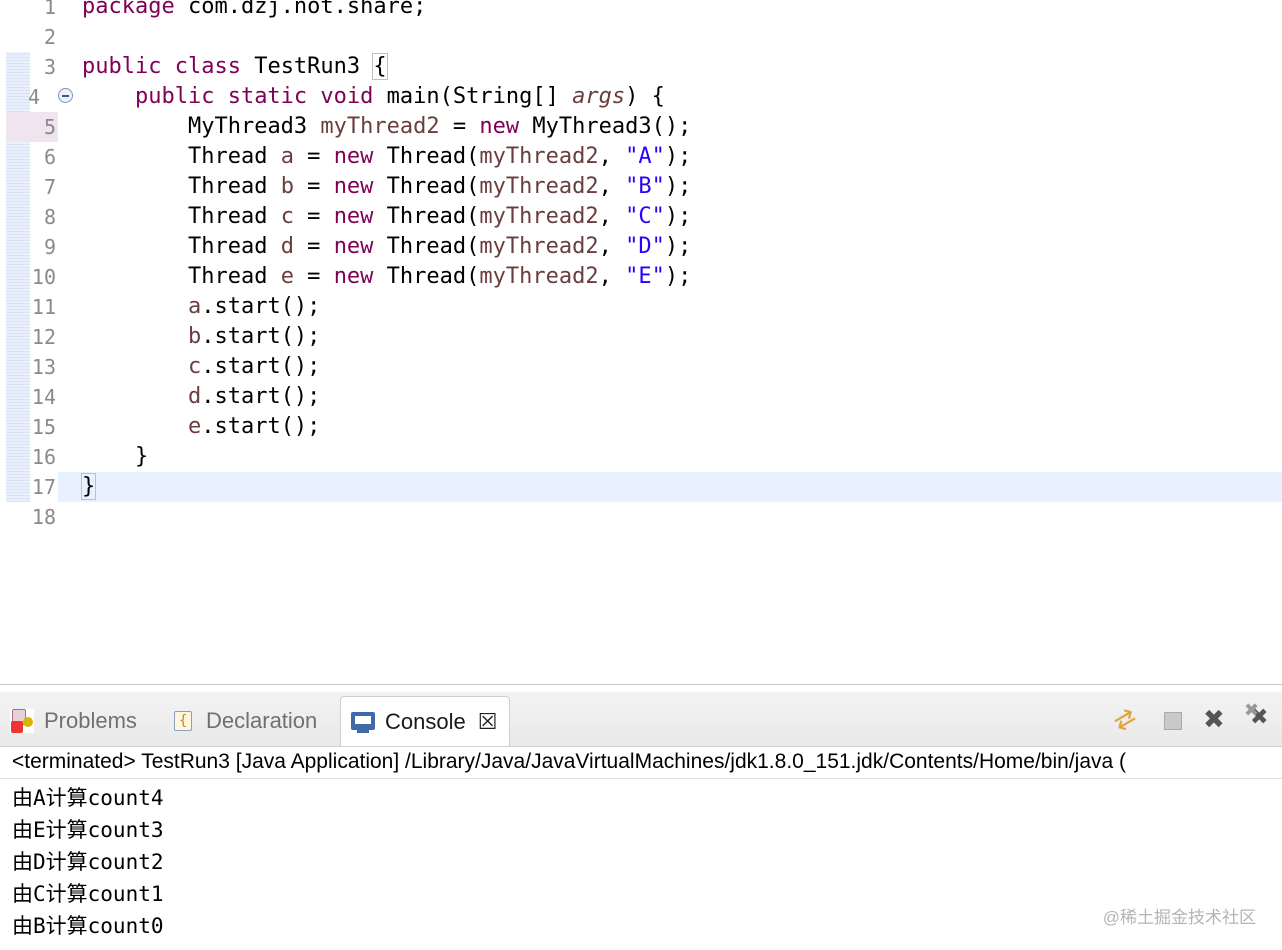 This screenshot has height=950, width=1282. What do you see at coordinates (641, 778) in the screenshot?
I see `divider` at bounding box center [641, 778].